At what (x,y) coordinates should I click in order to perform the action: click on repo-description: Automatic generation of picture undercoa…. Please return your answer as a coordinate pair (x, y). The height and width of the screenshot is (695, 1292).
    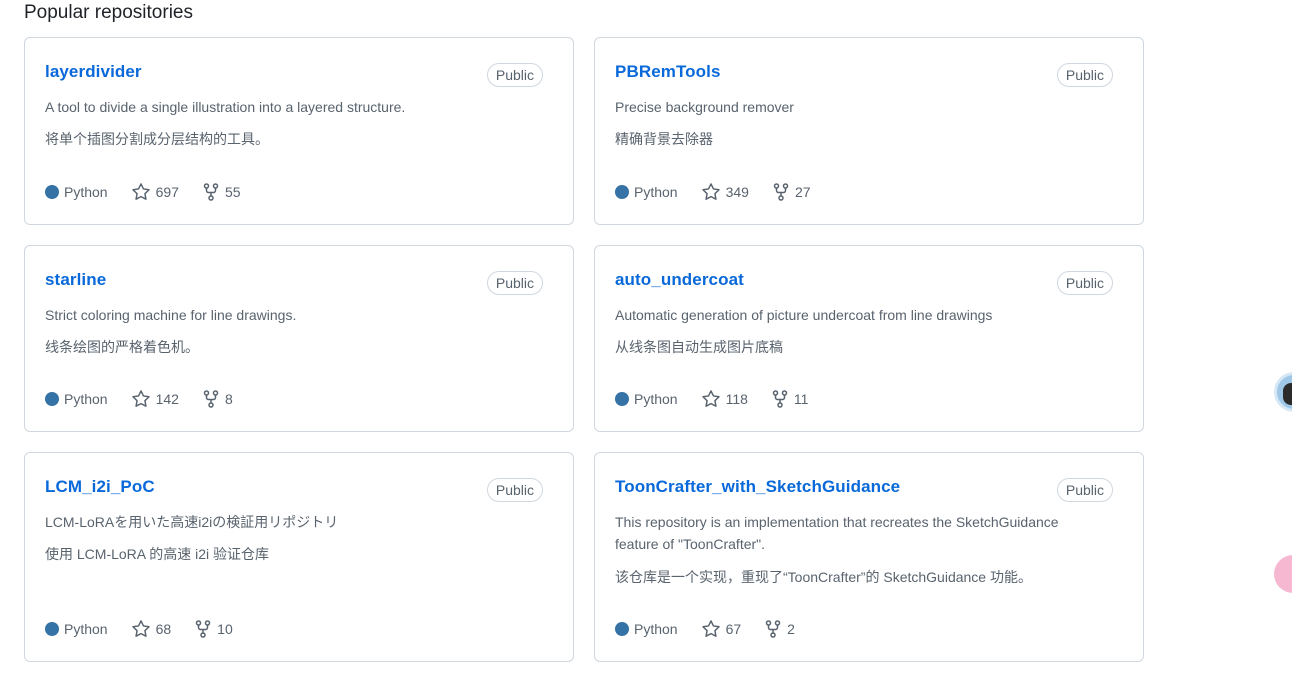
    Looking at the image, I should click on (804, 315).